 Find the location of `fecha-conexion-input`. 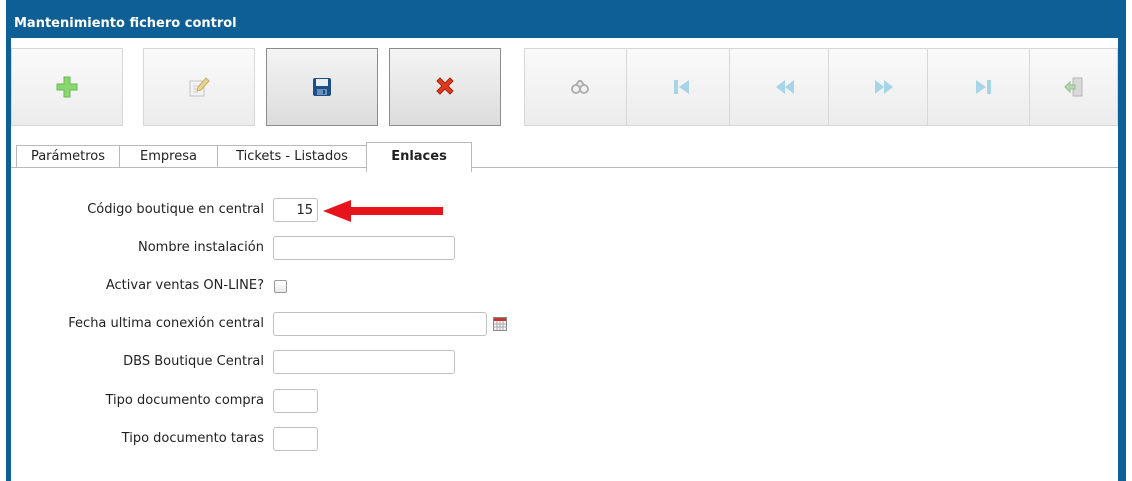

fecha-conexion-input is located at coordinates (380, 324).